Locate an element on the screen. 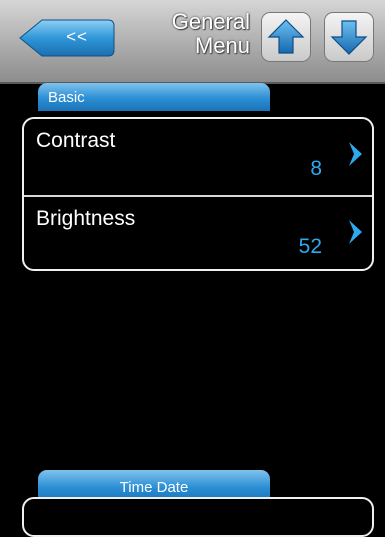  page-title: General Menu is located at coordinates (211, 34).